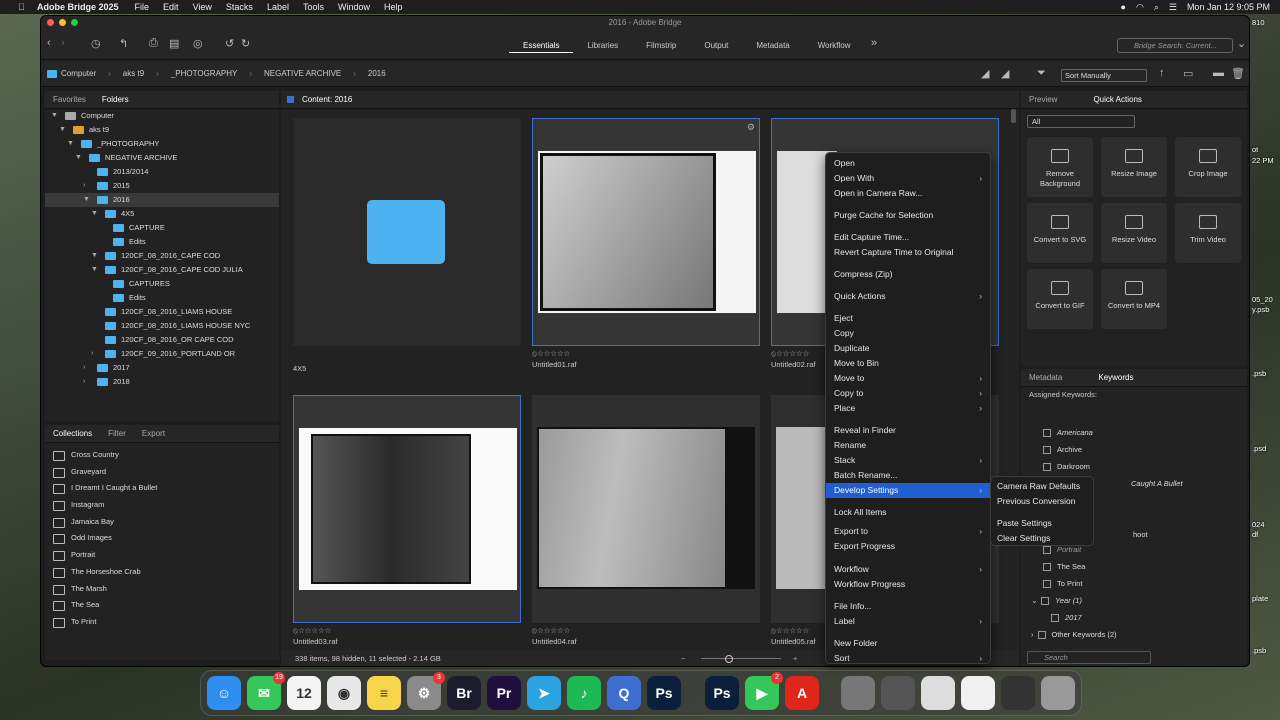 The image size is (1280, 720). Describe the element at coordinates (162, 214) in the screenshot. I see `folder-tree-item: ▼ 4X5` at that location.